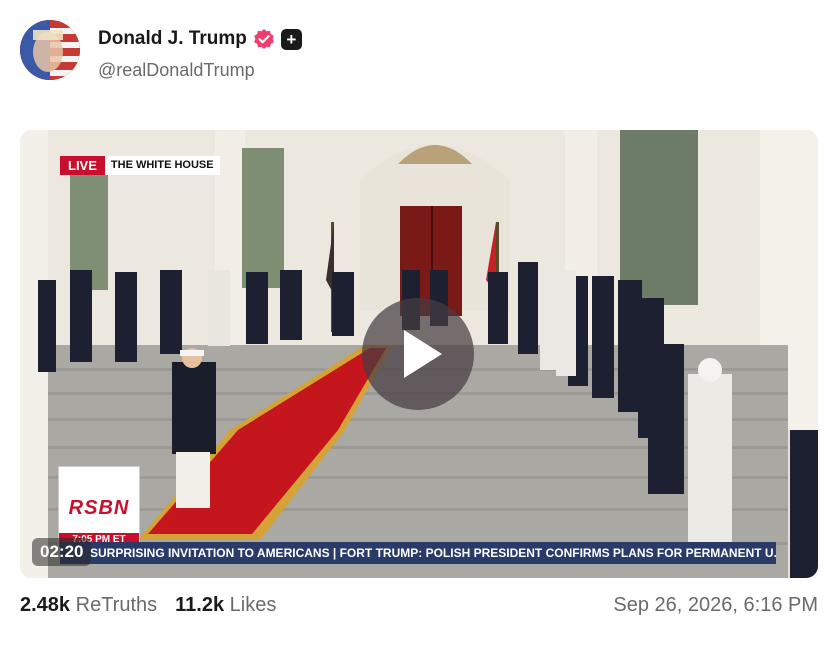 The width and height of the screenshot is (840, 646). Describe the element at coordinates (172, 39) in the screenshot. I see `author-name: Donald J. Trump` at that location.